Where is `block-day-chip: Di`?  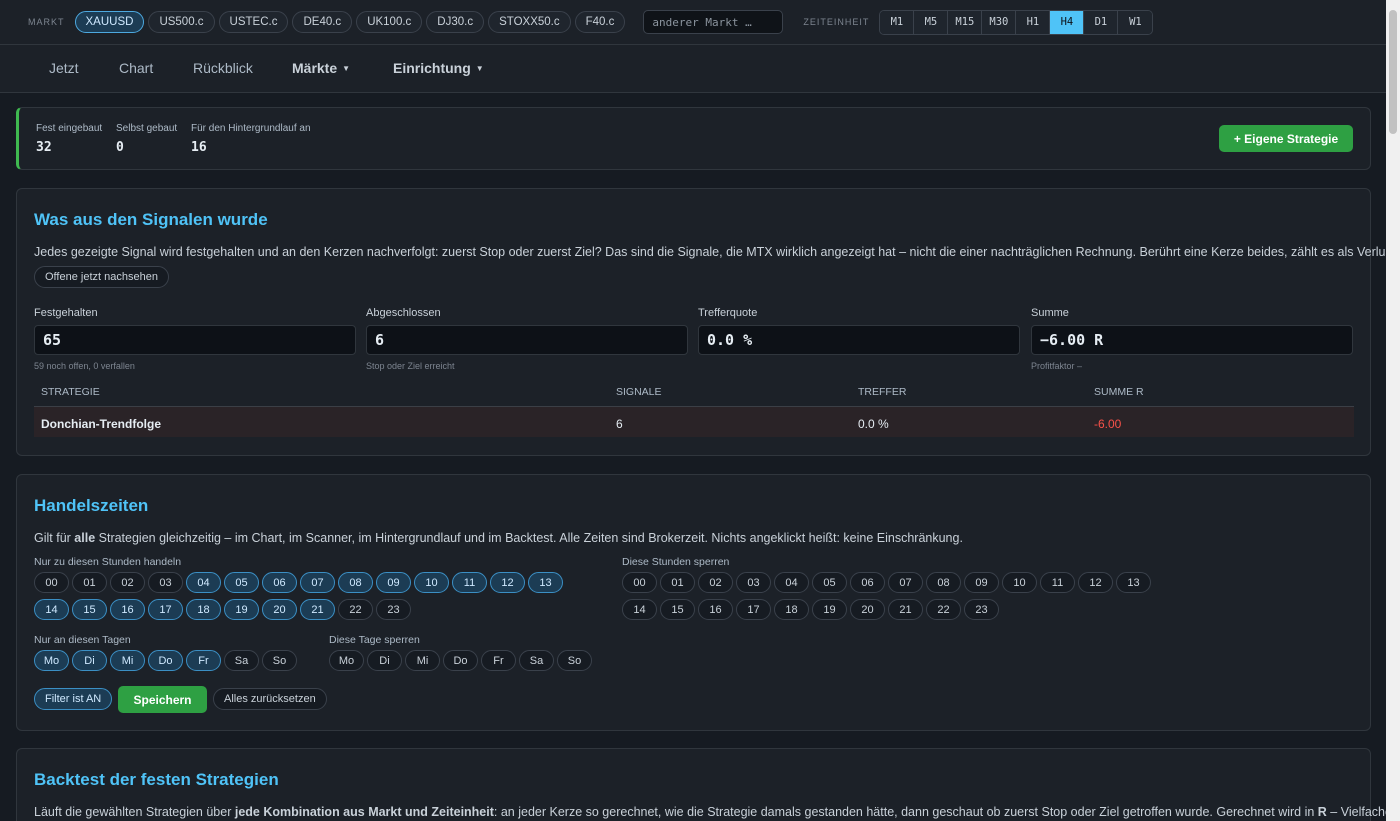
block-day-chip: Di is located at coordinates (384, 660).